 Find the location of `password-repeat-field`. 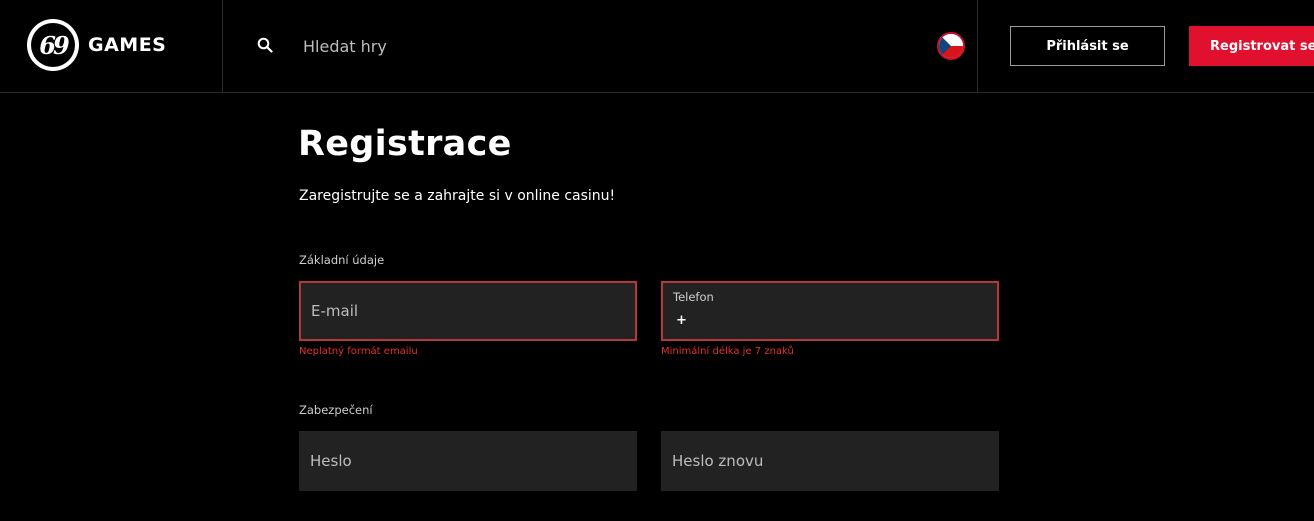

password-repeat-field is located at coordinates (830, 461).